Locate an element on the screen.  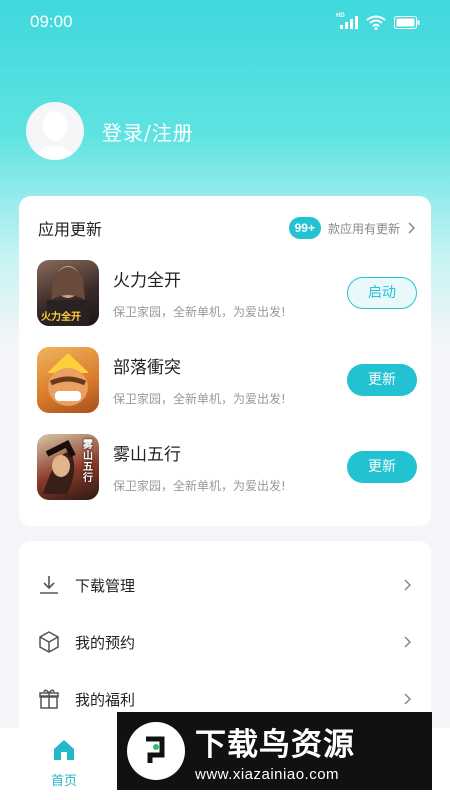
update-count-badge: 99+ is located at coordinates (304, 228).